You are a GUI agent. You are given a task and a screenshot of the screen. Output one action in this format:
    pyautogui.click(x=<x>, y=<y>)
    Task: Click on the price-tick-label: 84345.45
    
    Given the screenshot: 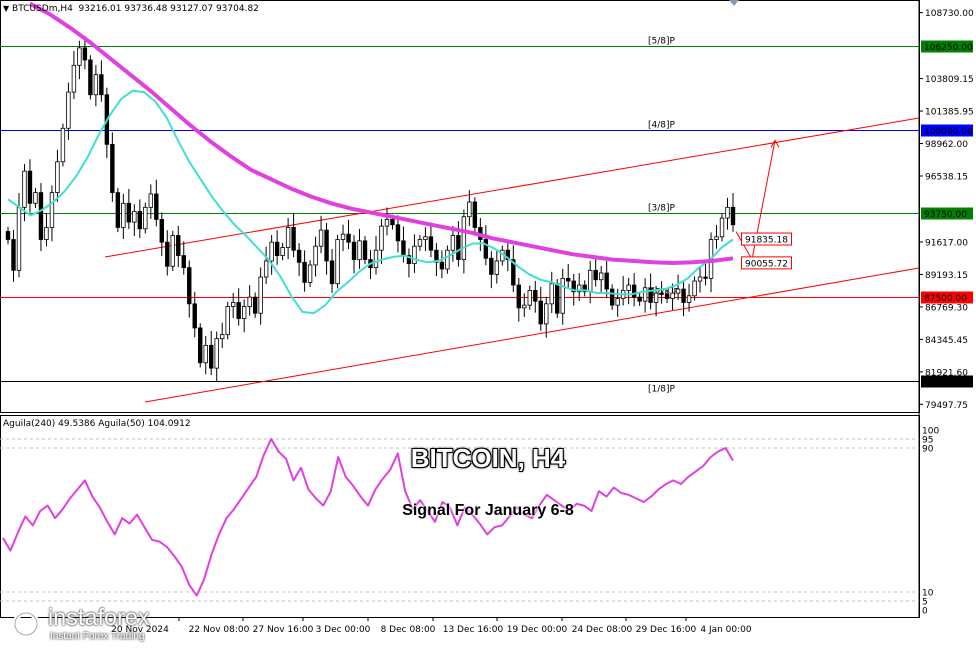 What is the action you would take?
    pyautogui.click(x=946, y=341)
    